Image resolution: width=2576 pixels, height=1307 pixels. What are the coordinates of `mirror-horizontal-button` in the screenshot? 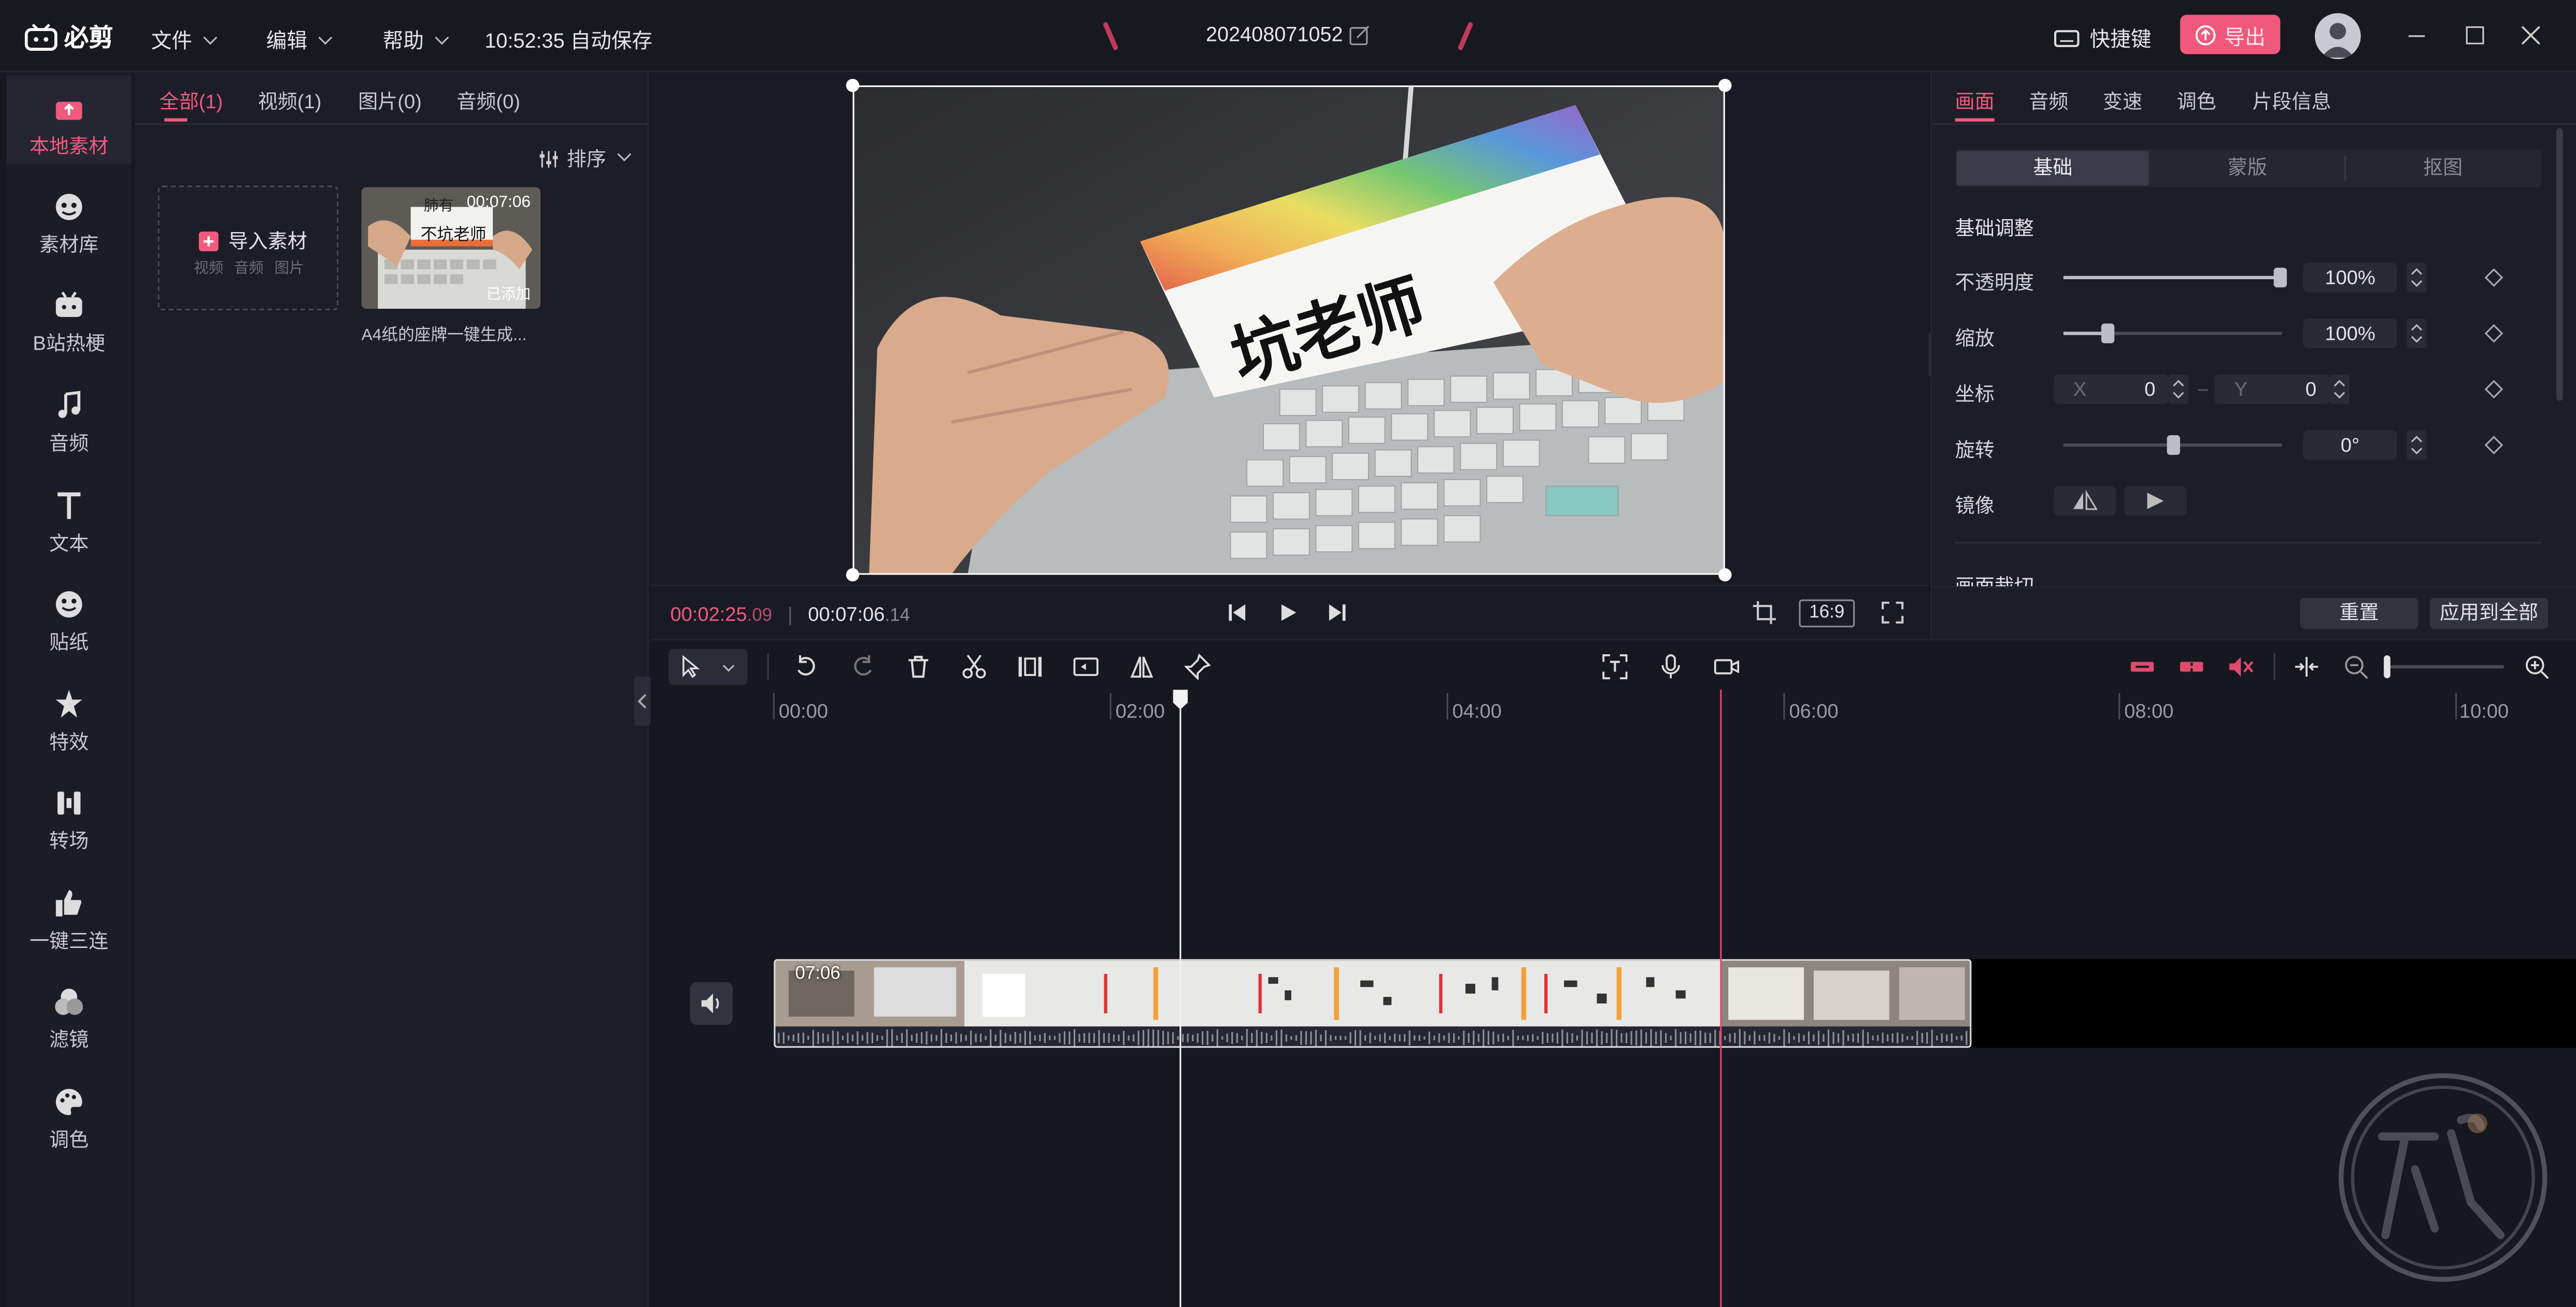 It's located at (2084, 501).